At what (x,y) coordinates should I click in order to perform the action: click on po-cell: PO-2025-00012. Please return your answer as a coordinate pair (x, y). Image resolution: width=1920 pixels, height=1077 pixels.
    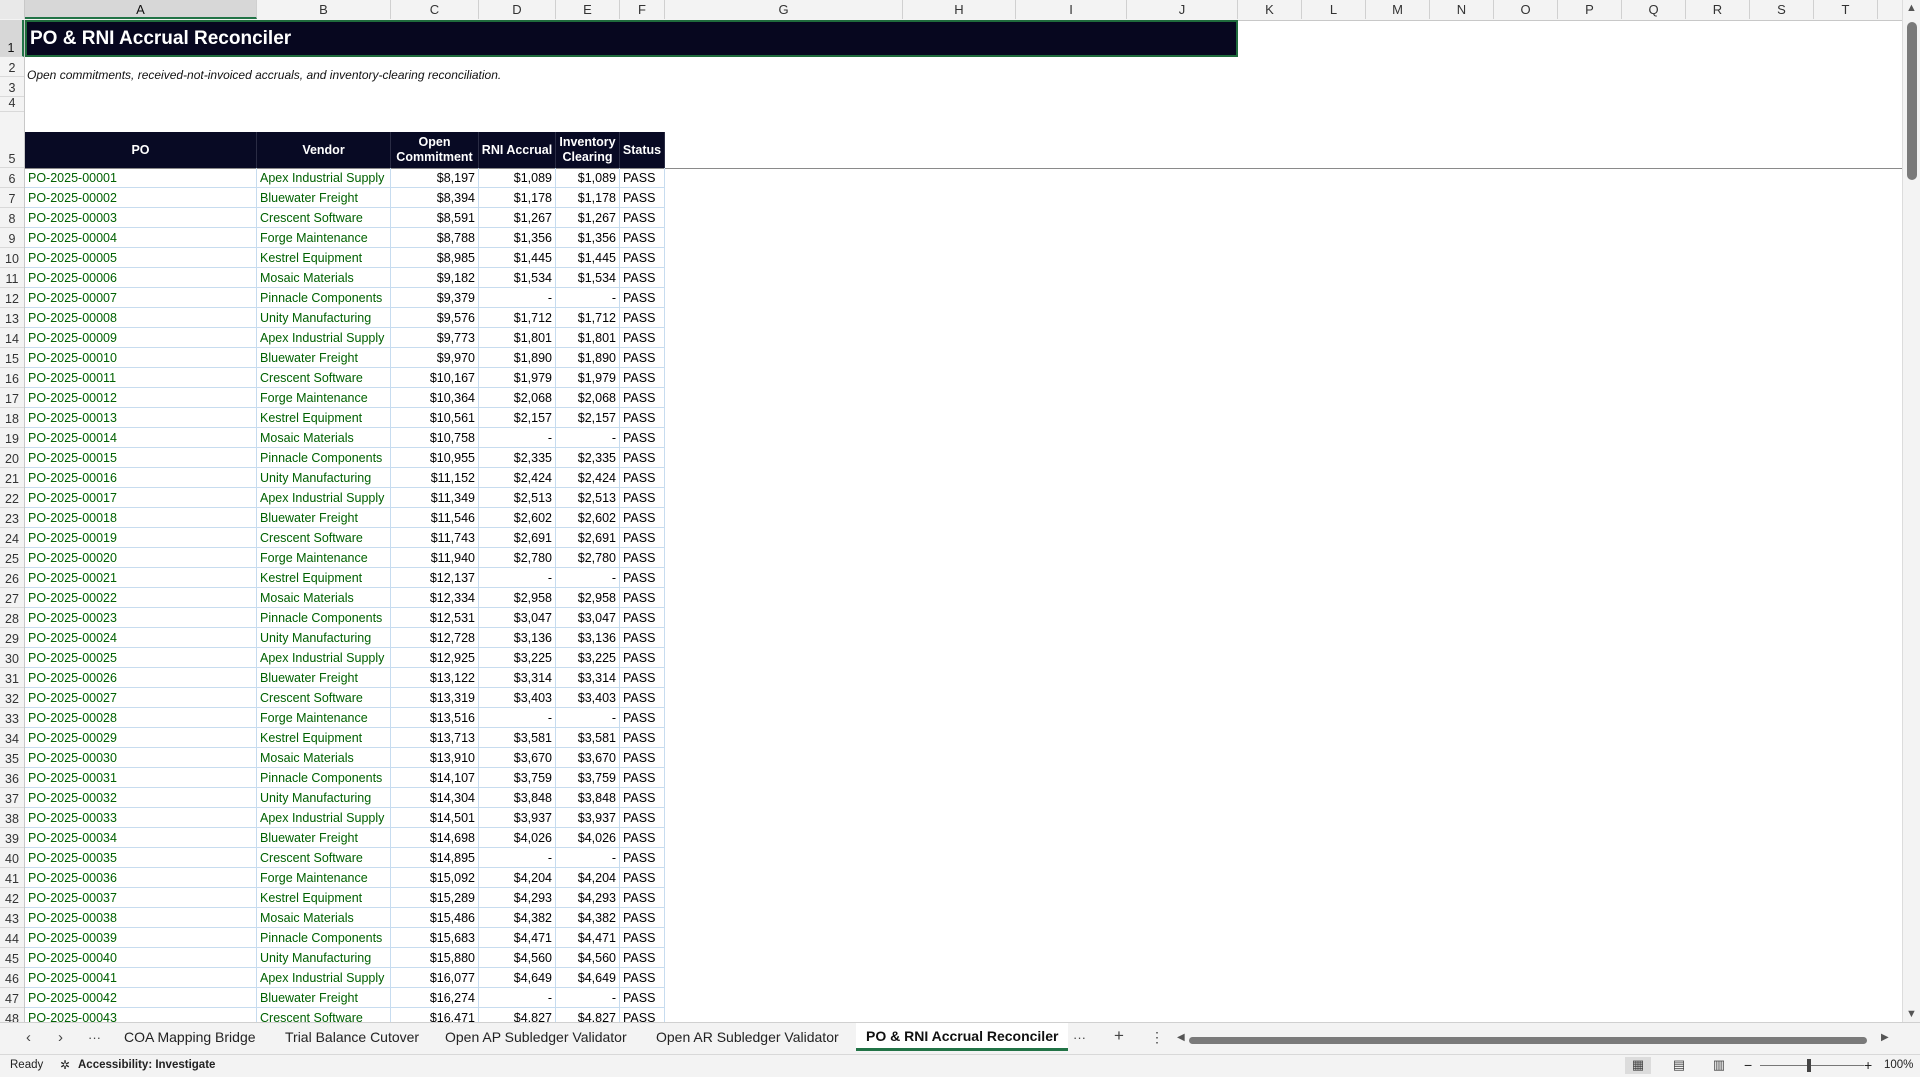
    Looking at the image, I should click on (141, 398).